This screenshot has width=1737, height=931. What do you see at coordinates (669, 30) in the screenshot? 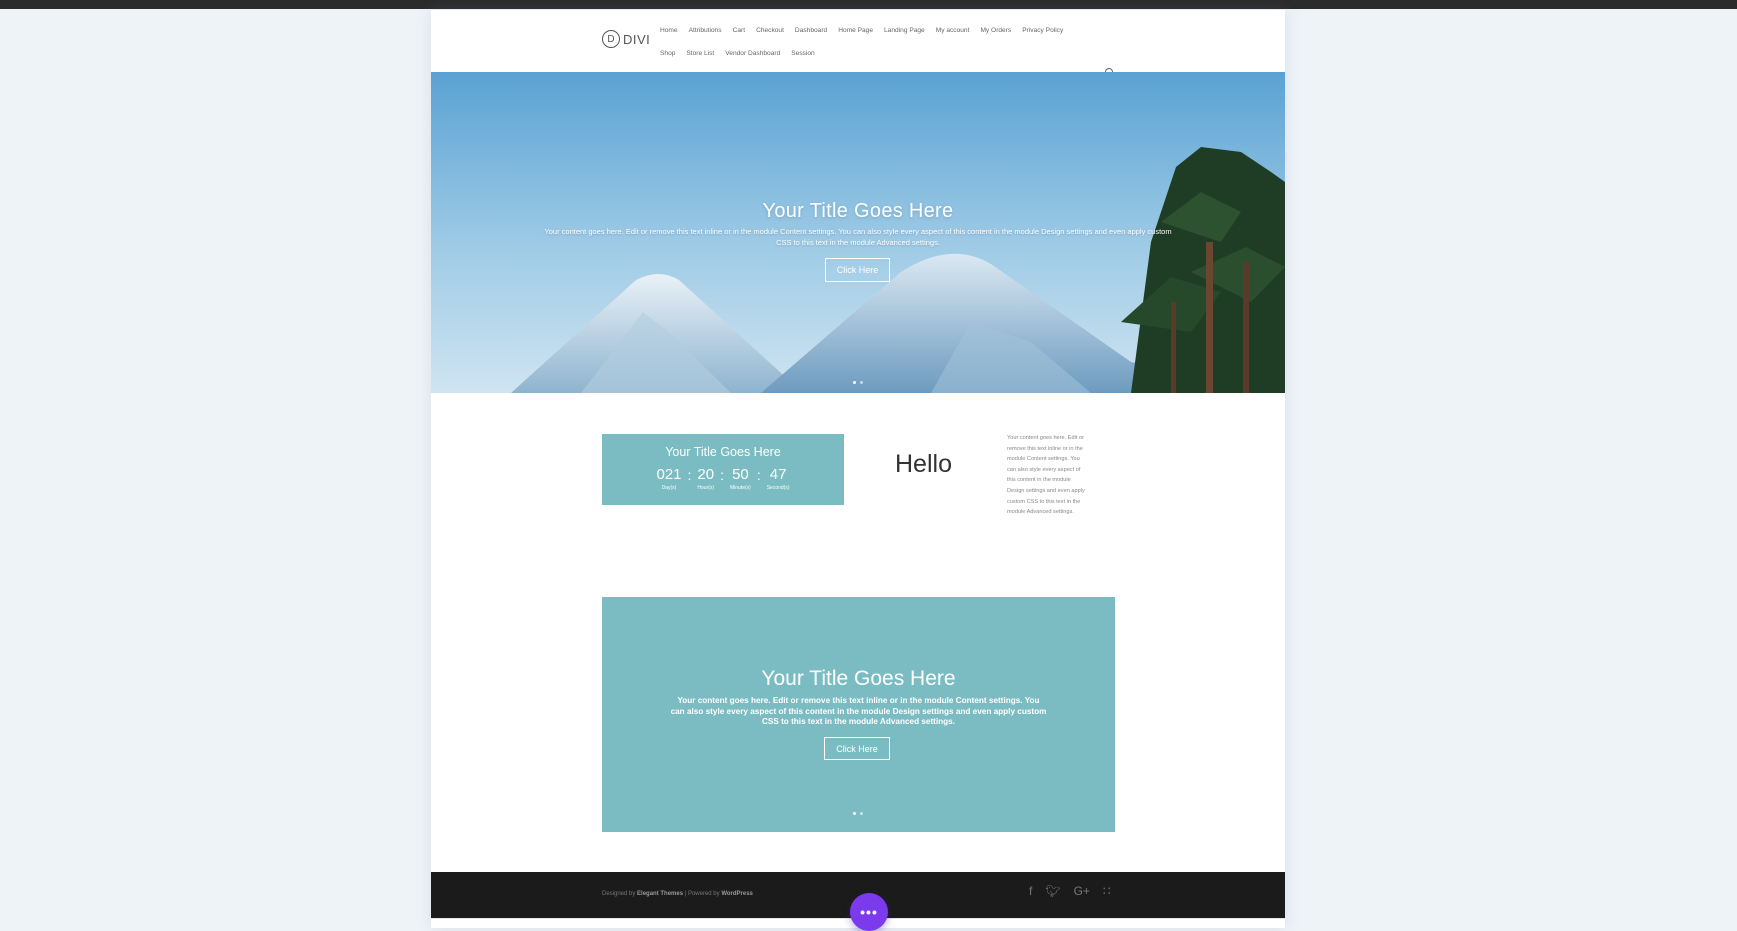
I see `nav-item-home: Home` at bounding box center [669, 30].